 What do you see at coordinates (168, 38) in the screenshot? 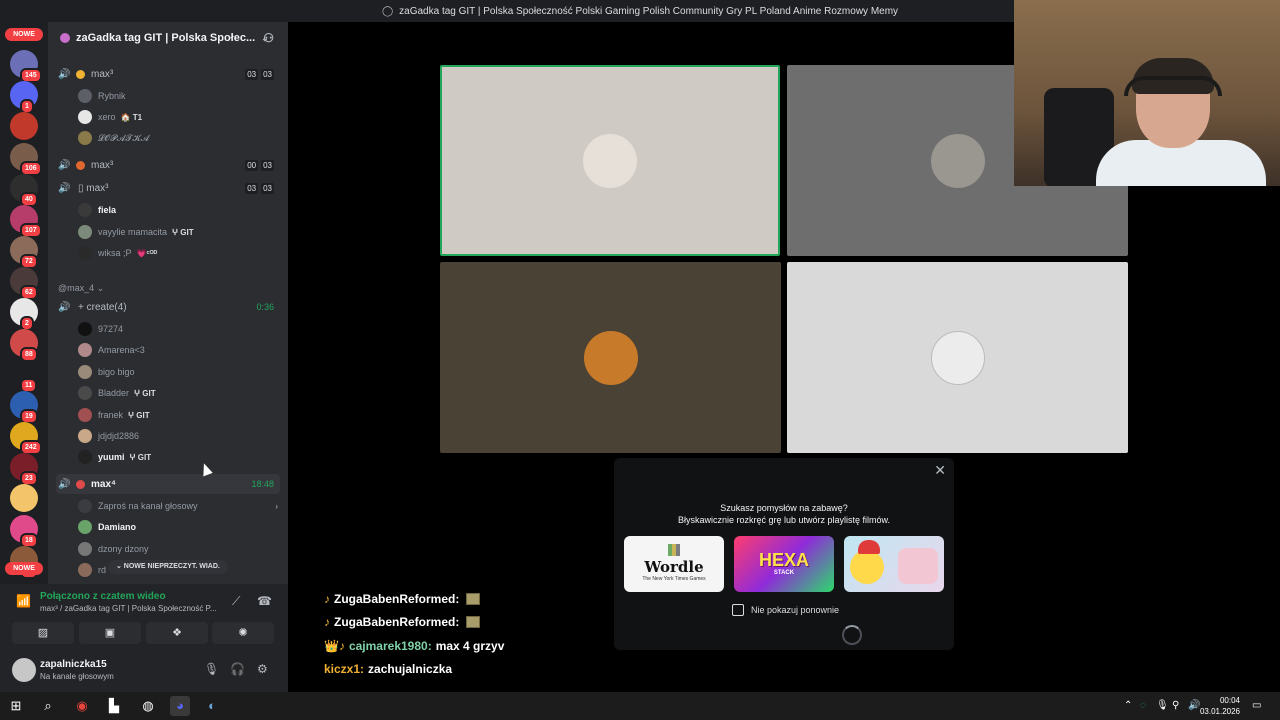
I see `guild-header: zaGadka tag GIT | Polska Społec... ⌄ ⚇` at bounding box center [168, 38].